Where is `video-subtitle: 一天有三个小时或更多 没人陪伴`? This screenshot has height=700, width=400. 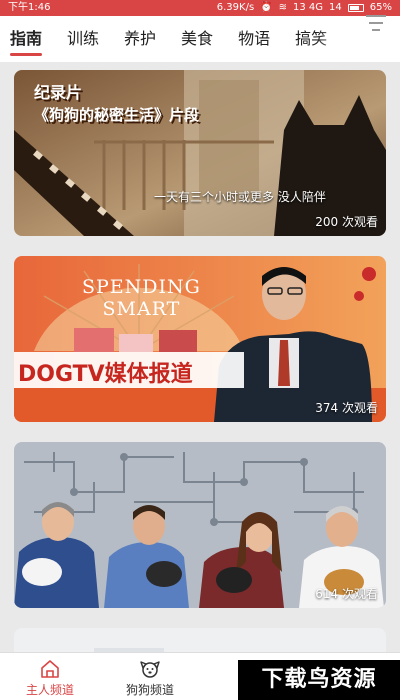 video-subtitle: 一天有三个小时或更多 没人陪伴 is located at coordinates (240, 197).